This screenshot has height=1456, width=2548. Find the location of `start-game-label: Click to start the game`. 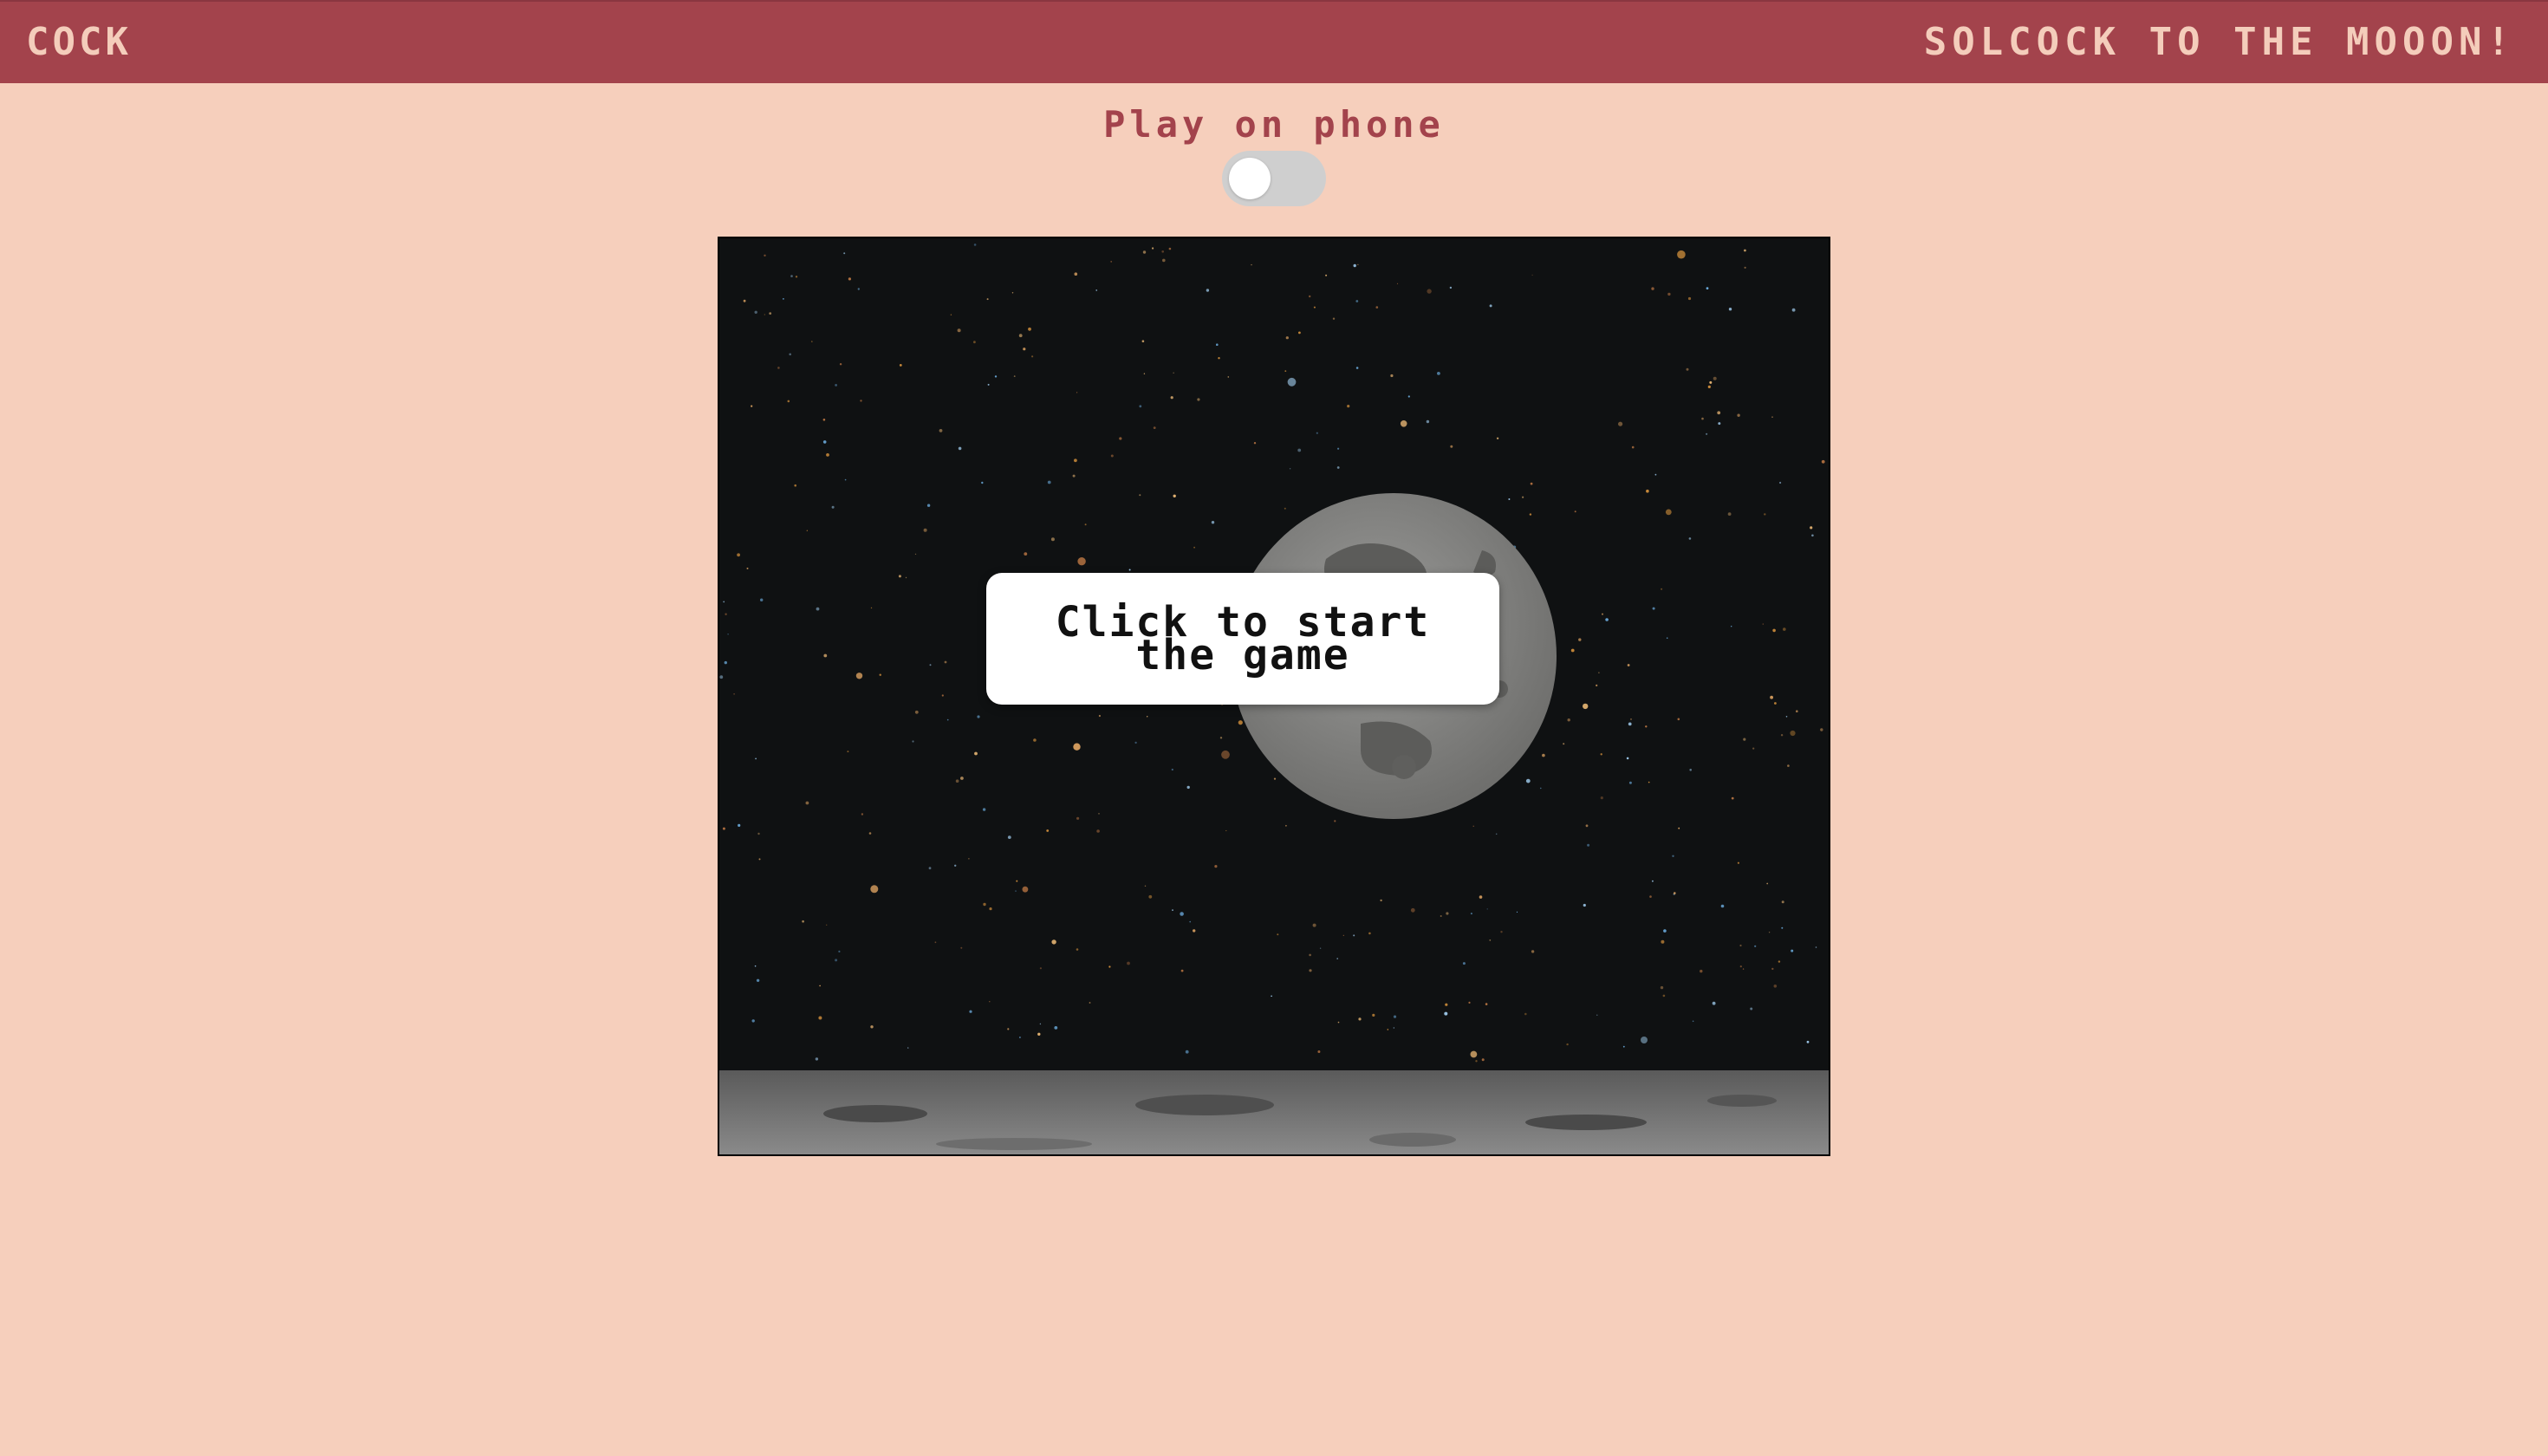

start-game-label: Click to start the game is located at coordinates (1242, 638).